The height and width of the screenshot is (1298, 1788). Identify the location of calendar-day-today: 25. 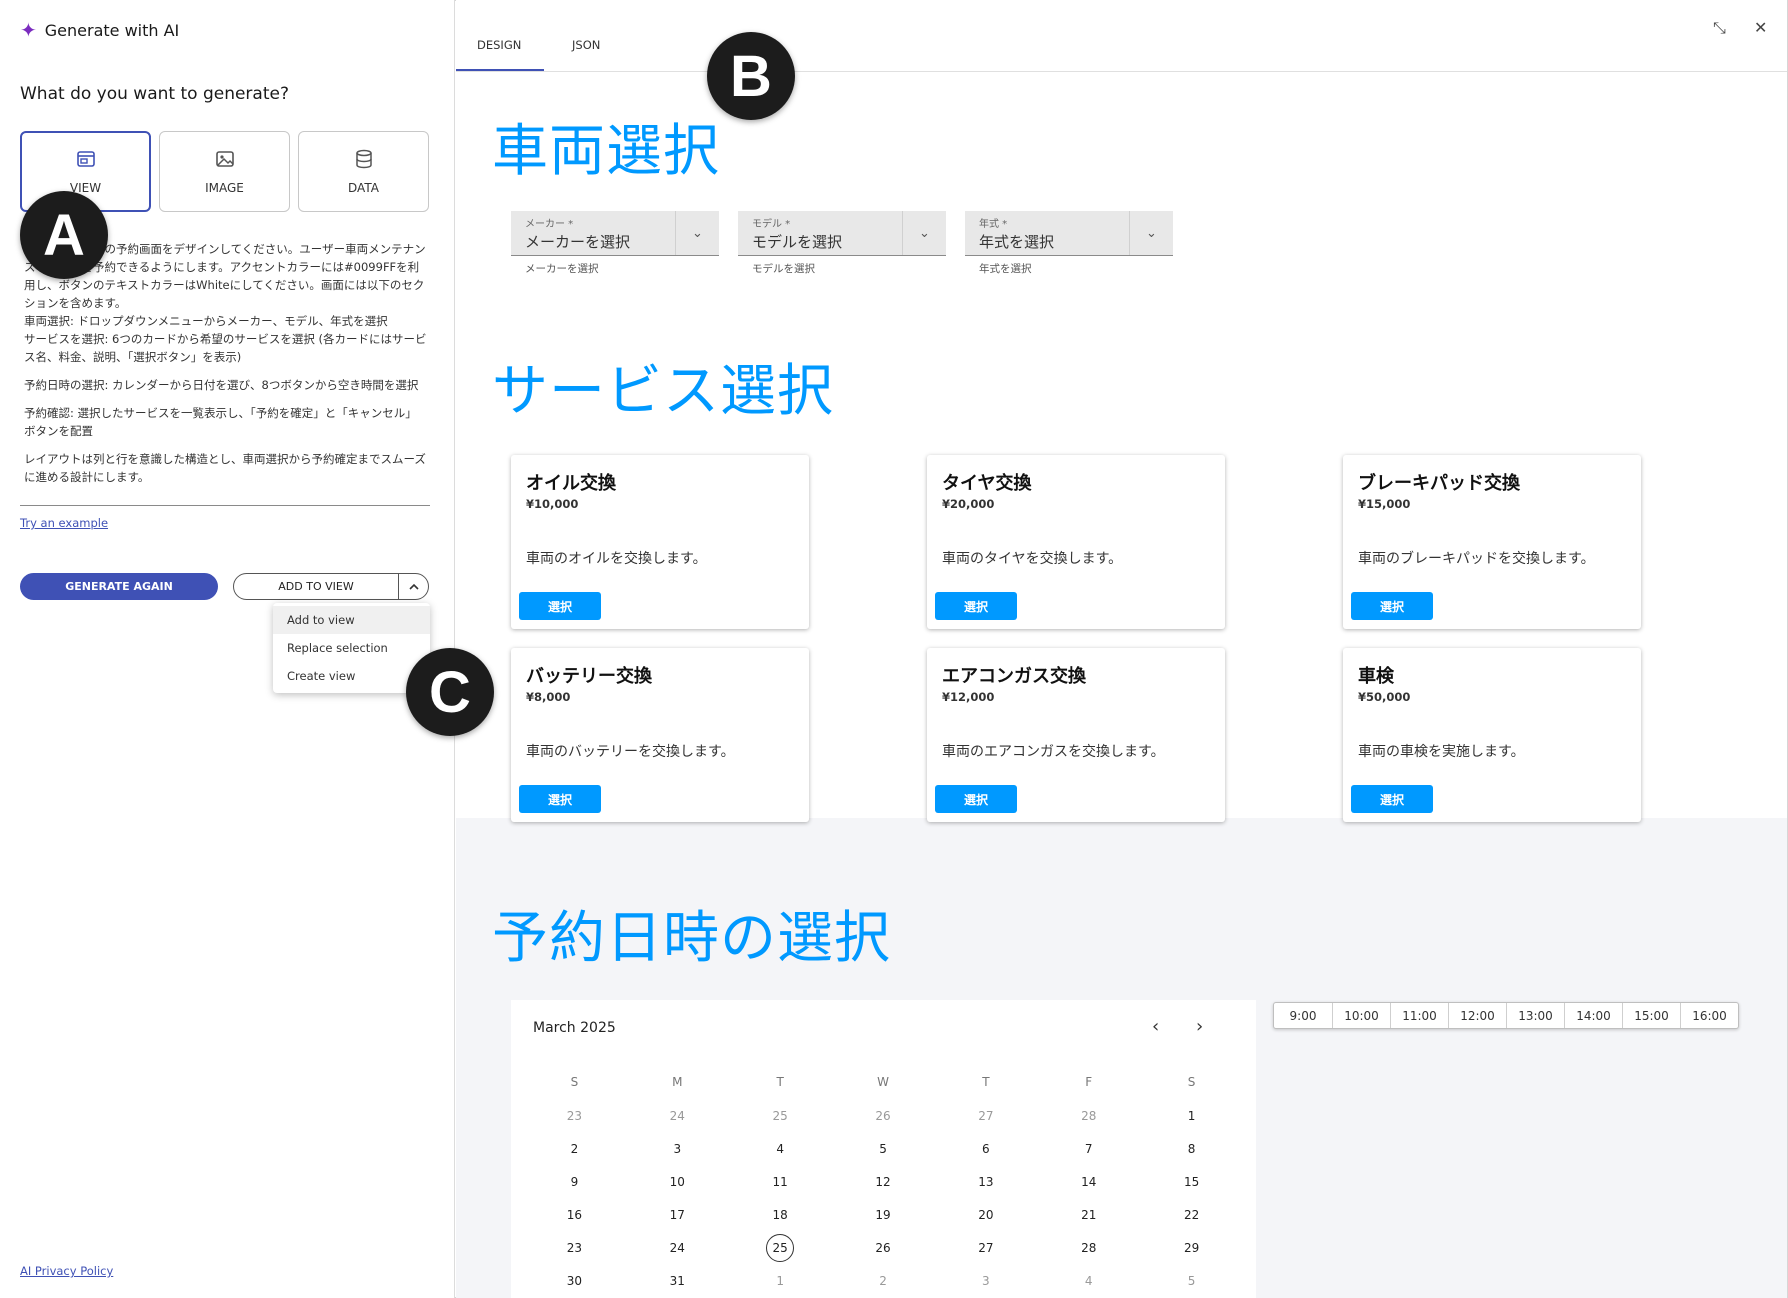
(780, 1248).